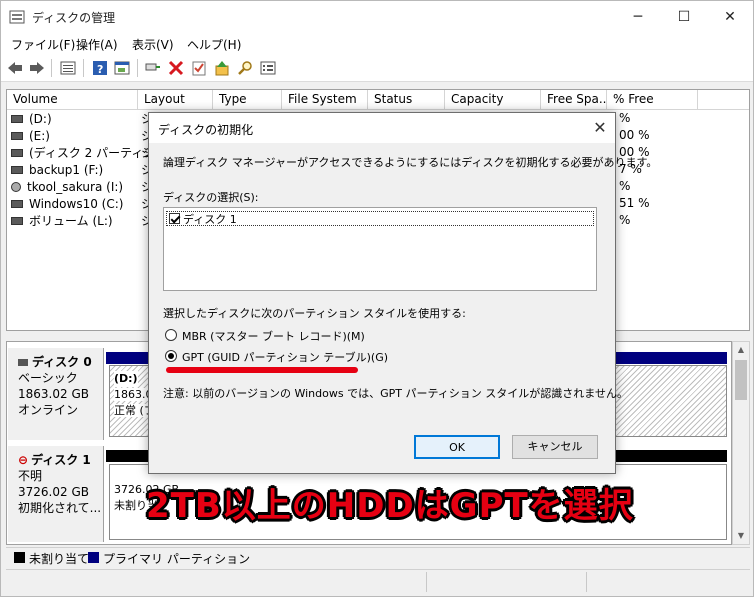  Describe the element at coordinates (23, 460) in the screenshot. I see `disk-error-icon: ⊖` at that location.